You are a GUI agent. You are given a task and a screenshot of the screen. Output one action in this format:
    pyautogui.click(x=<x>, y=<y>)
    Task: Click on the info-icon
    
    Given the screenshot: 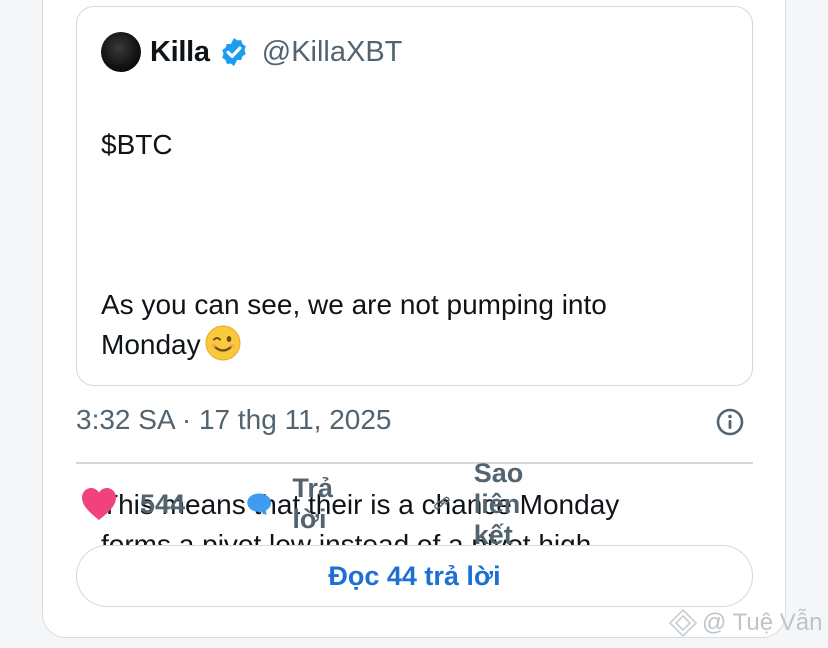 What is the action you would take?
    pyautogui.click(x=730, y=422)
    